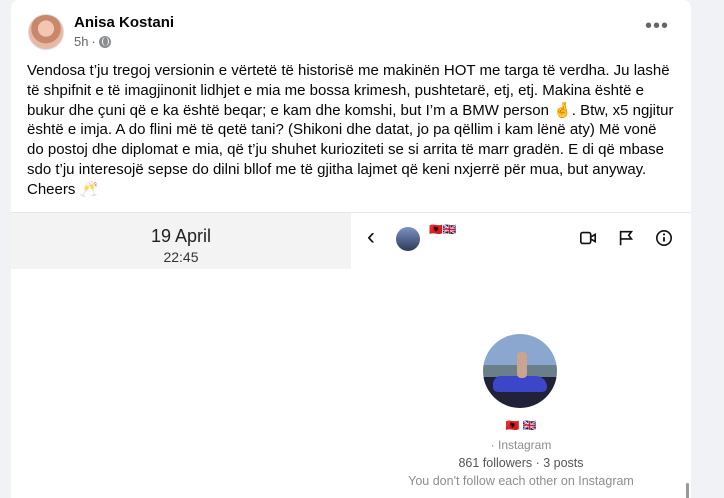 This screenshot has width=724, height=498. Describe the element at coordinates (521, 445) in the screenshot. I see `instagram-source: · Instagram` at that location.